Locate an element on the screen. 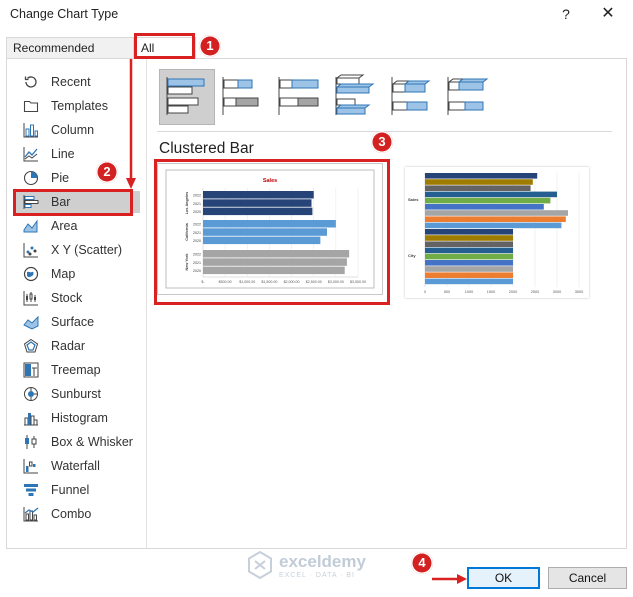 This screenshot has width=633, height=597. step-badge-3: 3 is located at coordinates (382, 142).